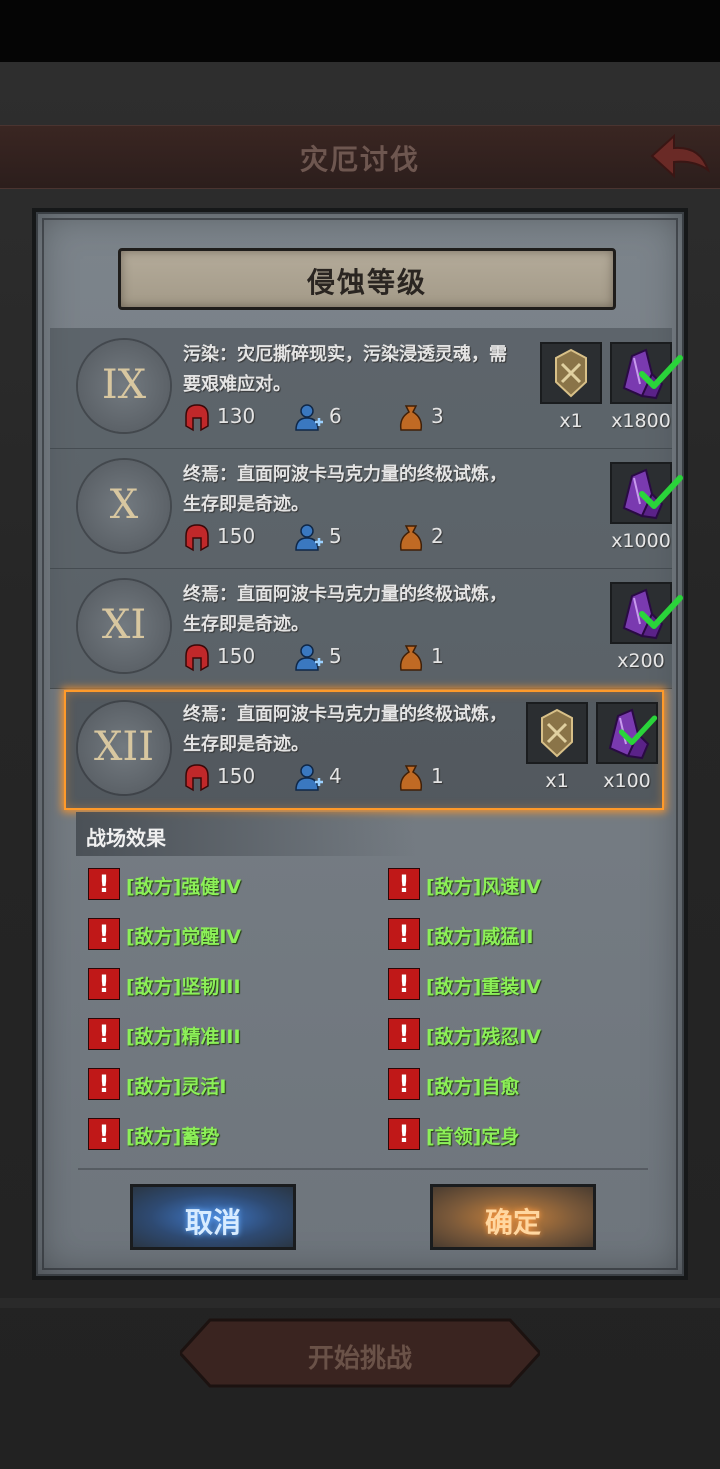 This screenshot has height=1469, width=720. I want to click on effect-label: [敌方]重装IV, so click(484, 987).